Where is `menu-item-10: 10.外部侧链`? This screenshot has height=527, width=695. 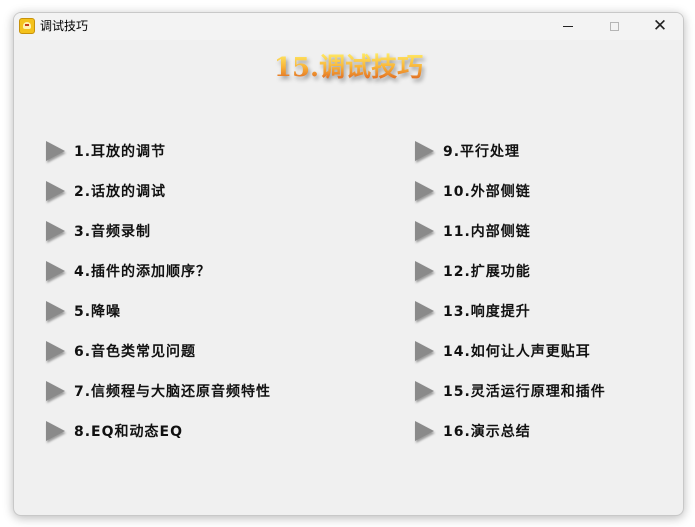
menu-item-10: 10.外部侧链 is located at coordinates (473, 191).